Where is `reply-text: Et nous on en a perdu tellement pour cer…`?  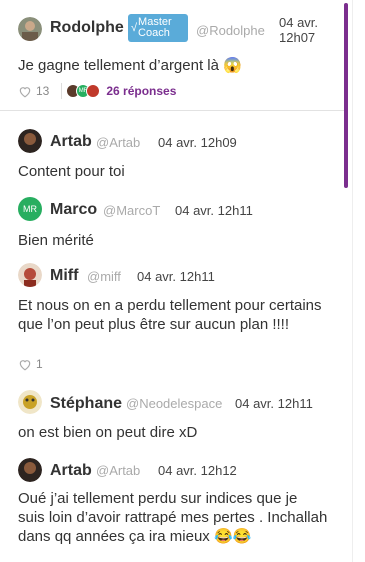 reply-text: Et nous on en a perdu tellement pour cer… is located at coordinates (170, 315).